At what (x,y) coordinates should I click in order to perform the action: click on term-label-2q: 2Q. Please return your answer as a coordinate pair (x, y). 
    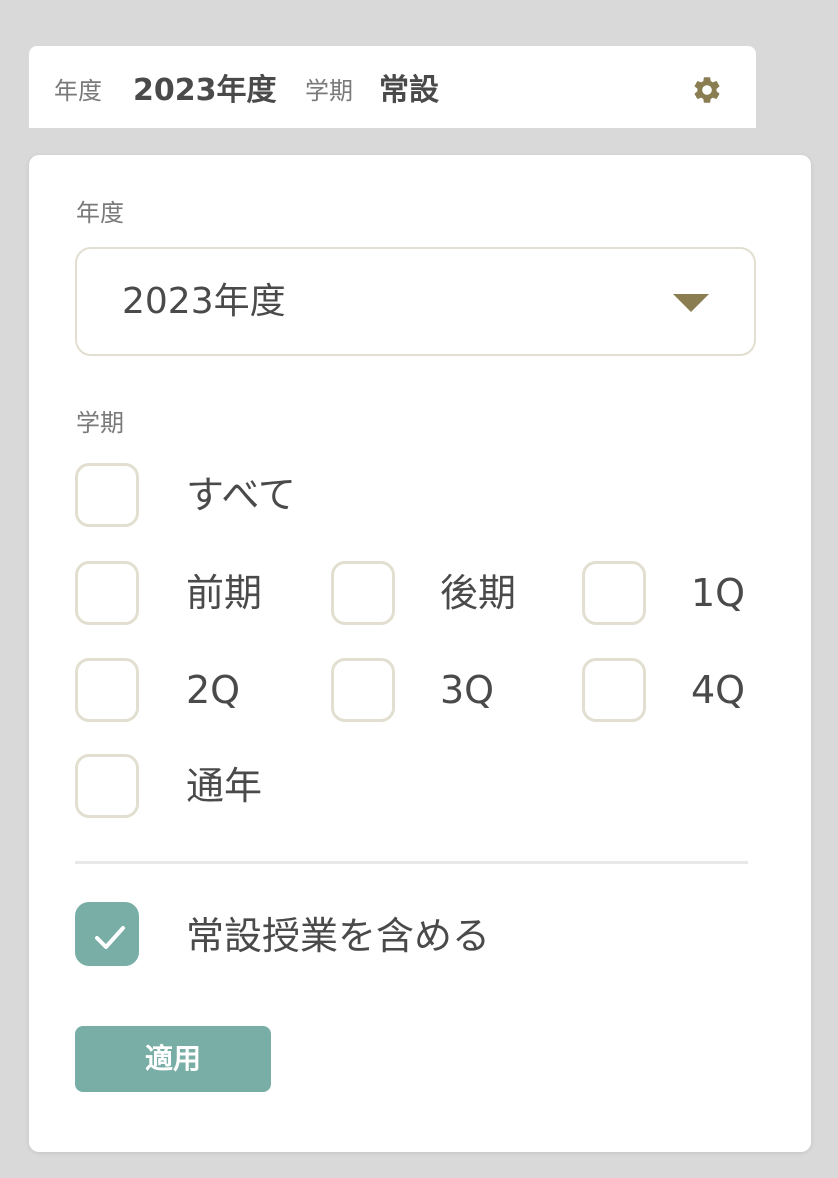
    Looking at the image, I should click on (213, 690).